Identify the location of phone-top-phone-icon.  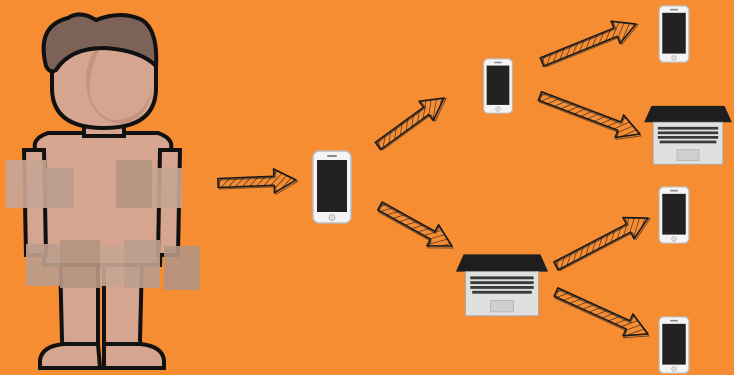
(498, 86).